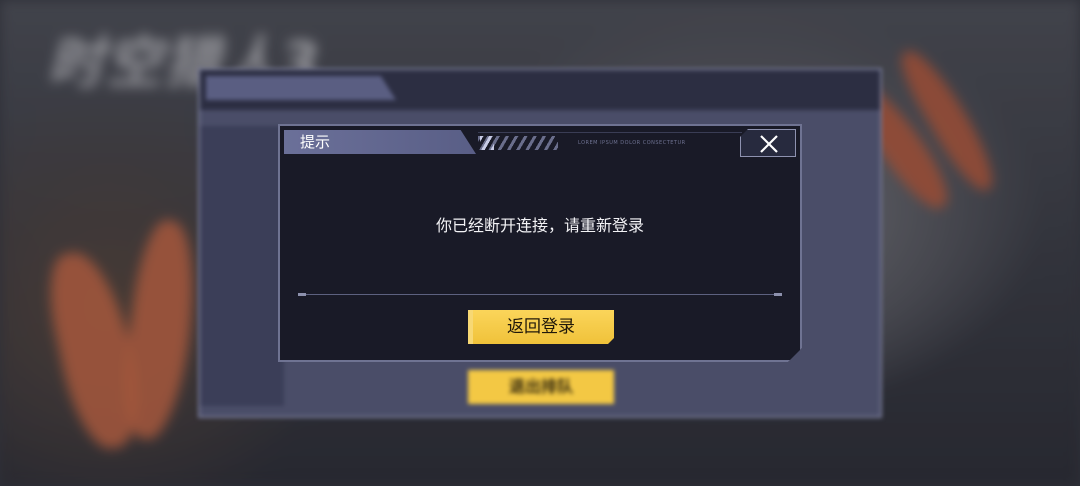  I want to click on header-line, so click(610, 132).